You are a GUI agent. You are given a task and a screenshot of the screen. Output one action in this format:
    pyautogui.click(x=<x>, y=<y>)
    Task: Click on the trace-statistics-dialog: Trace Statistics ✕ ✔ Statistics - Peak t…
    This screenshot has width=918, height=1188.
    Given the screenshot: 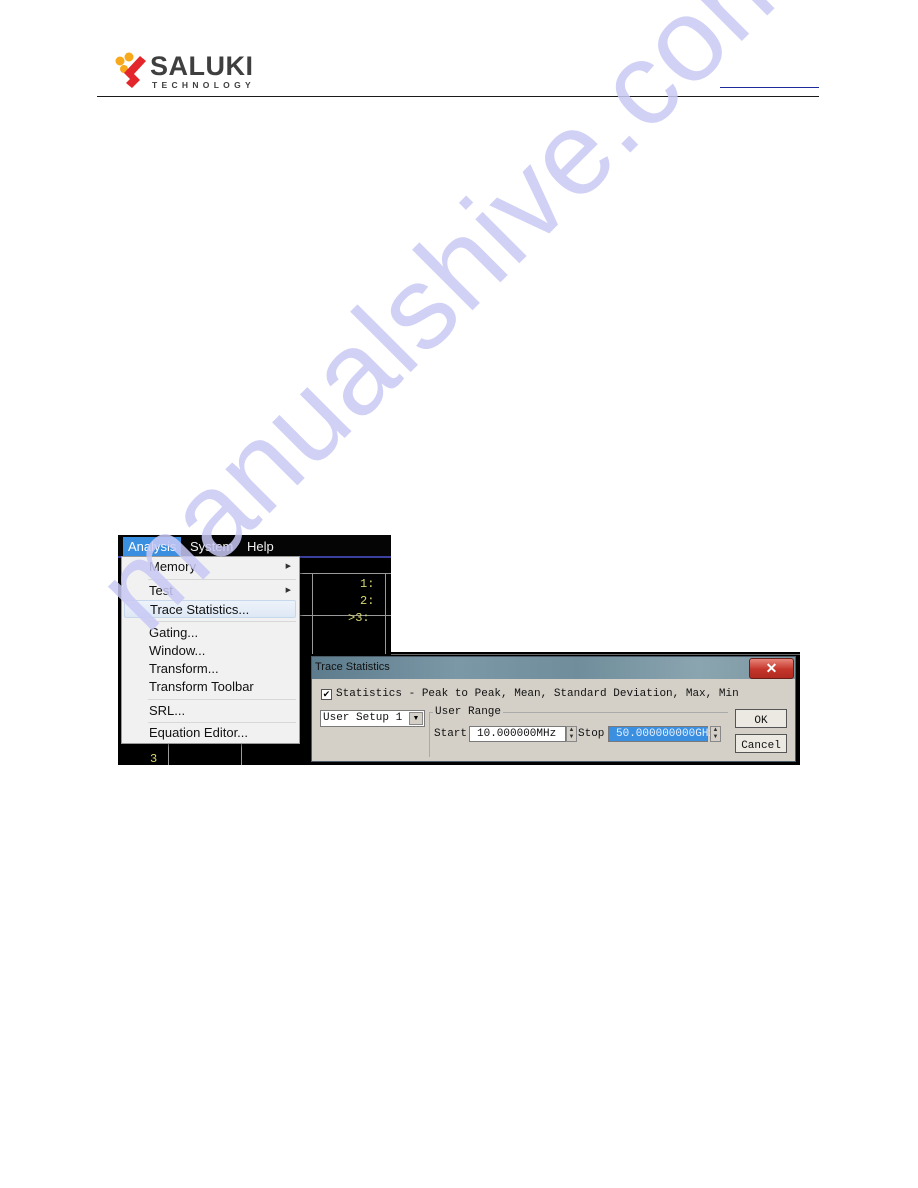 What is the action you would take?
    pyautogui.click(x=553, y=709)
    